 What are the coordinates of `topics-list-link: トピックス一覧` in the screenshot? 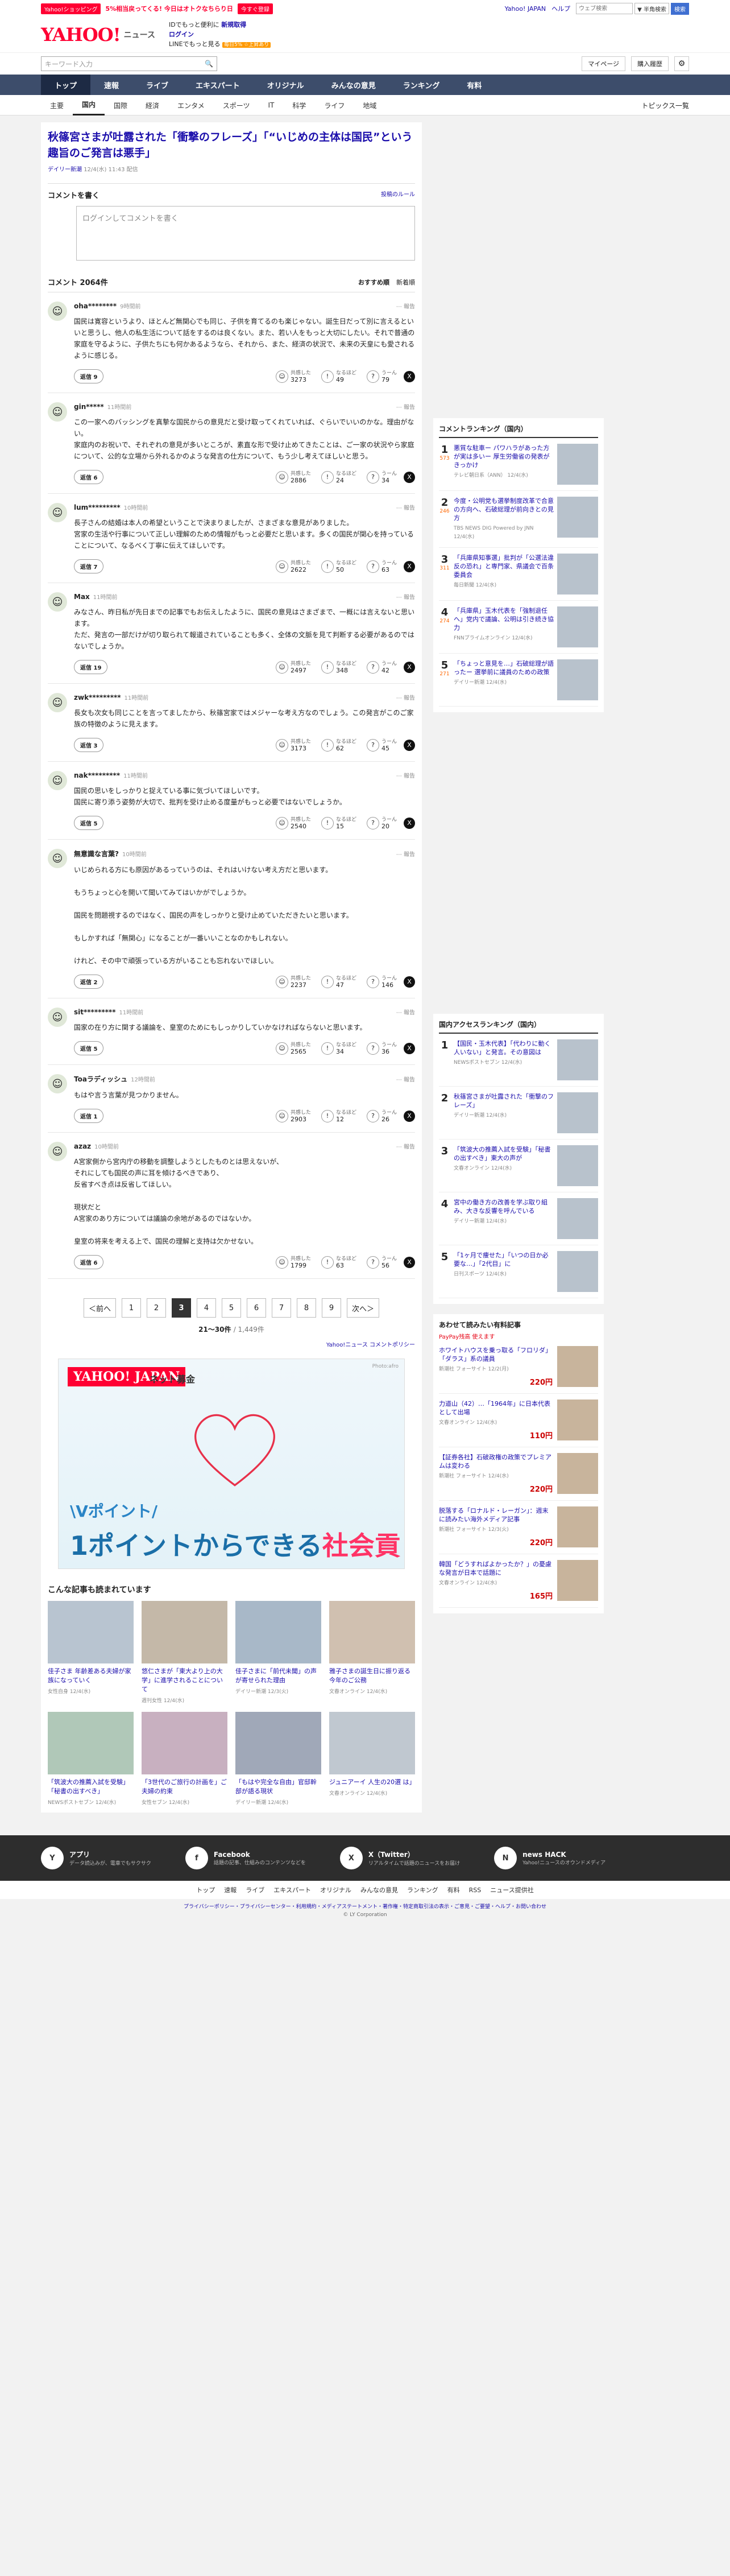 It's located at (665, 105).